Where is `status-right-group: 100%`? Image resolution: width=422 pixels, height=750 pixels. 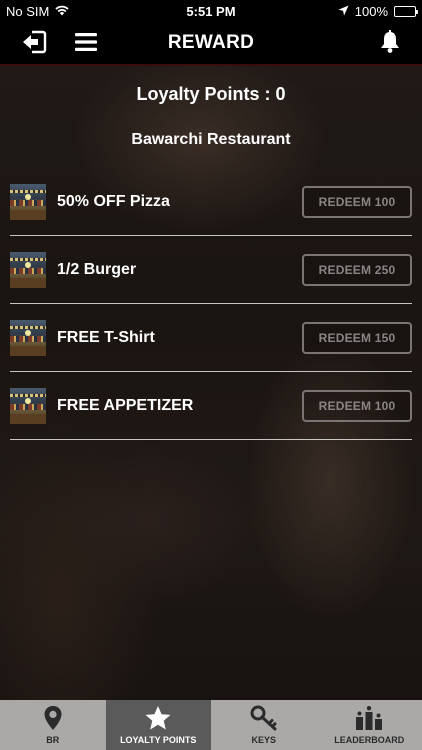 status-right-group: 100% is located at coordinates (378, 11).